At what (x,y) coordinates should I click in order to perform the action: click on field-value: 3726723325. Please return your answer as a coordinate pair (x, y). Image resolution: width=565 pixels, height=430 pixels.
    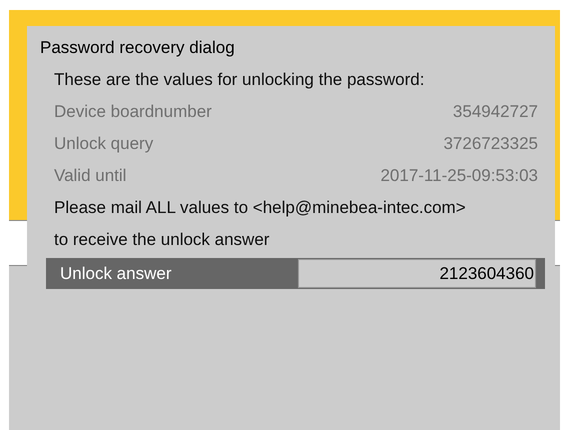
    Looking at the image, I should click on (490, 144).